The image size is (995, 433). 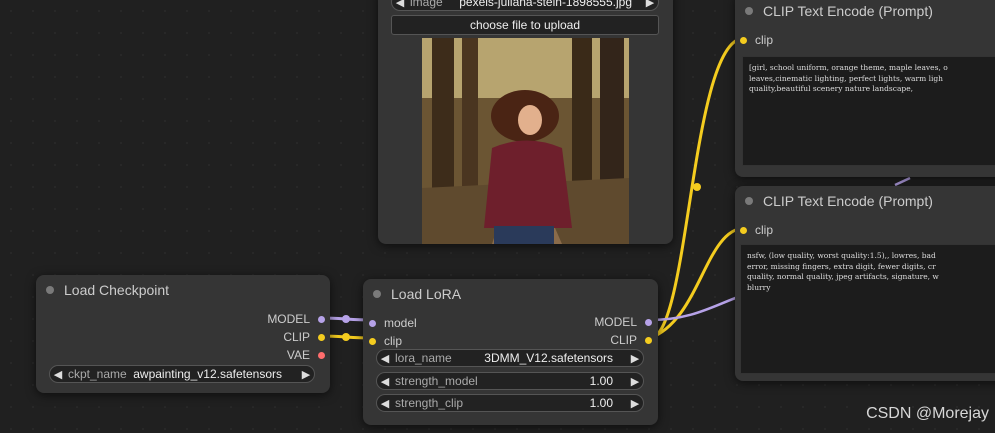 What do you see at coordinates (510, 403) in the screenshot?
I see `strength-clip-input: ◀ strength_clip 1.00 ▶` at bounding box center [510, 403].